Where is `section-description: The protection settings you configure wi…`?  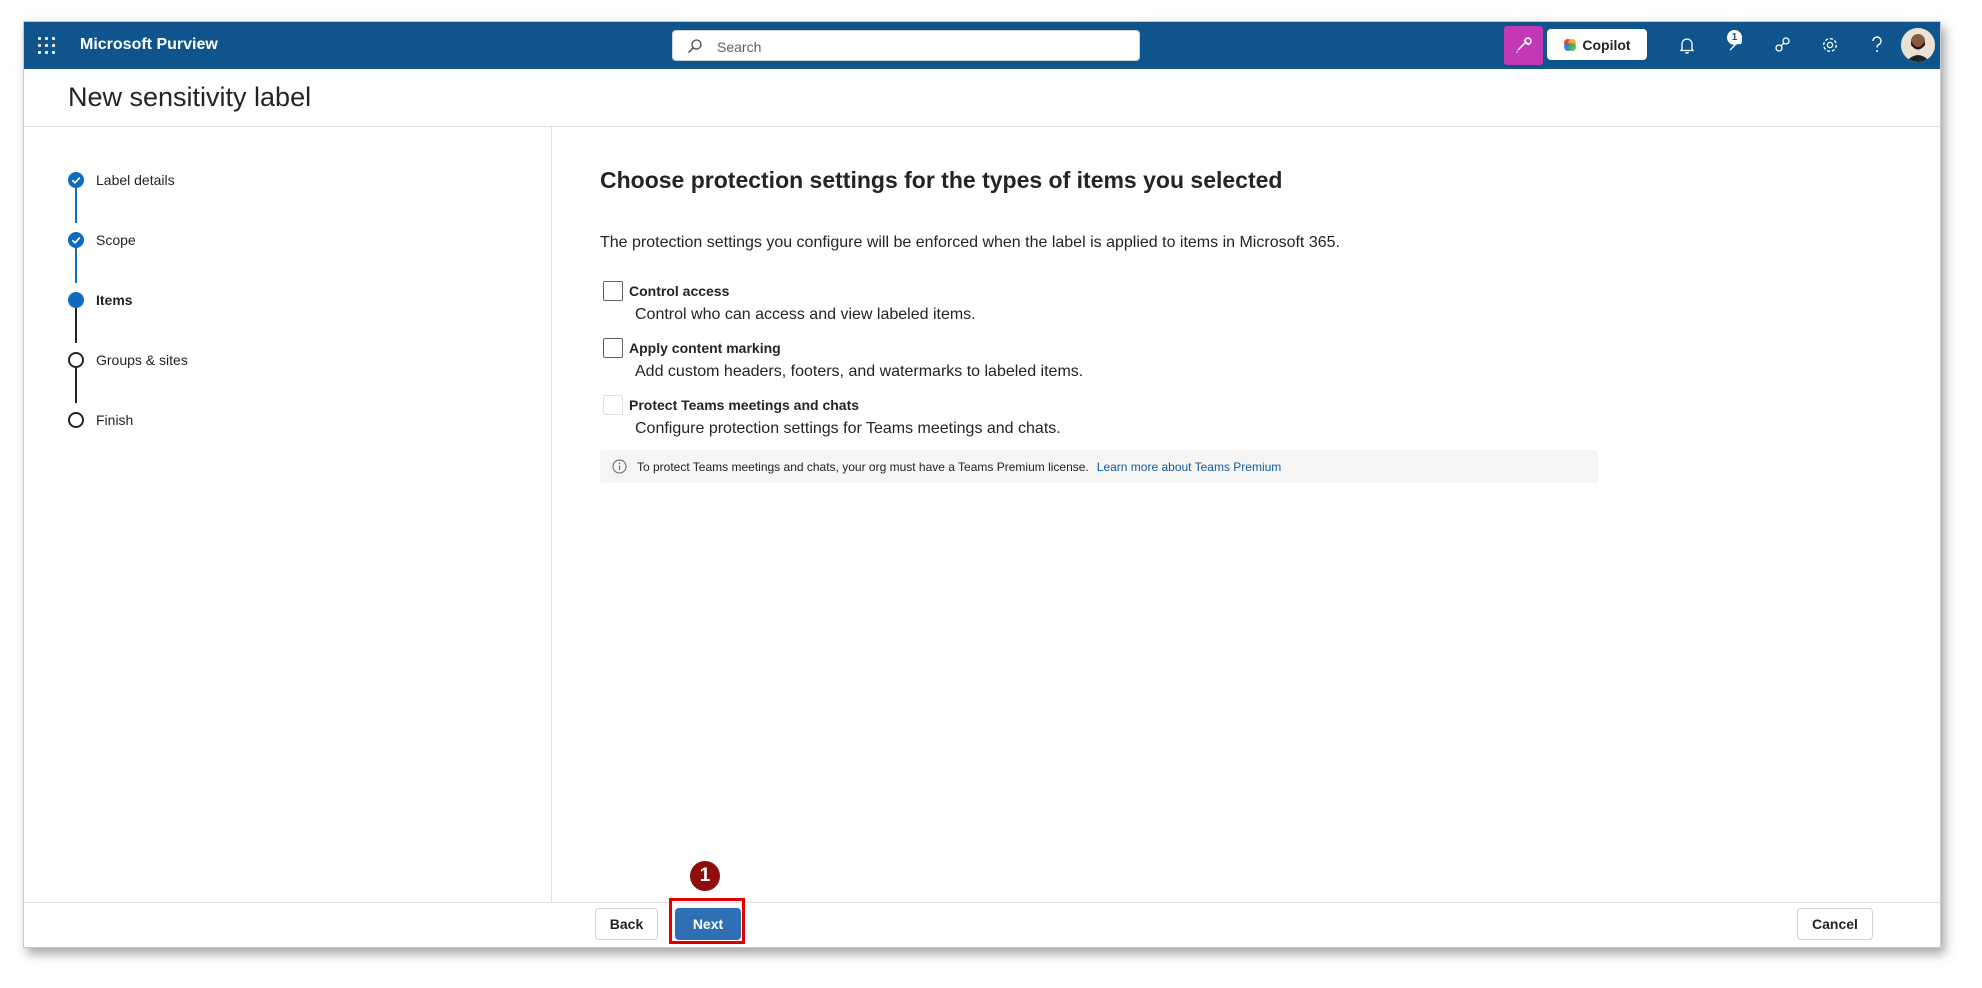 section-description: The protection settings you configure wi… is located at coordinates (970, 242).